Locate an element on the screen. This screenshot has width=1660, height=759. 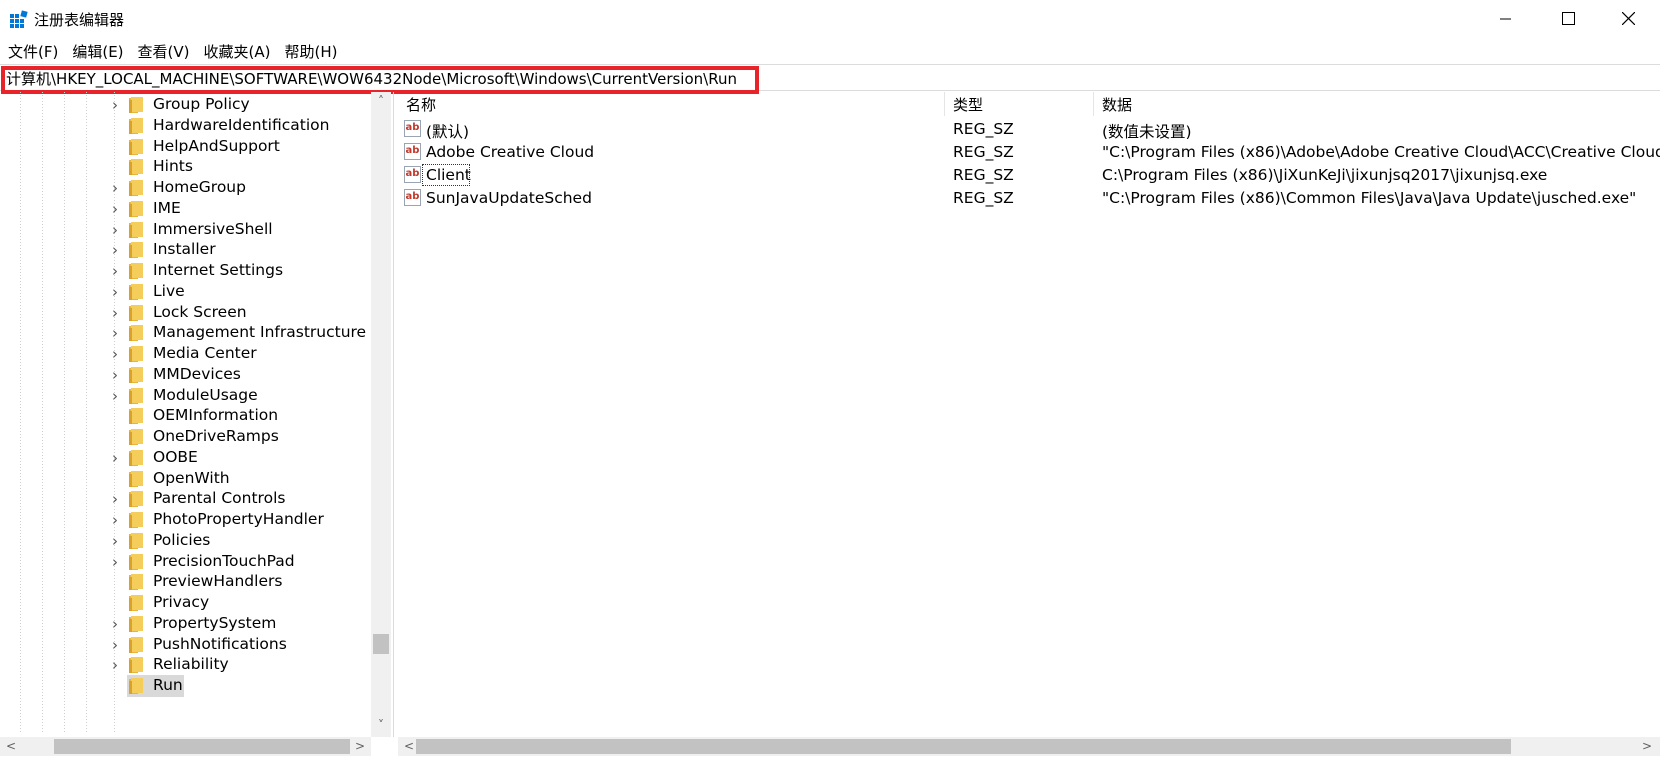
tree-item: › Lock Screen is located at coordinates (185, 313).